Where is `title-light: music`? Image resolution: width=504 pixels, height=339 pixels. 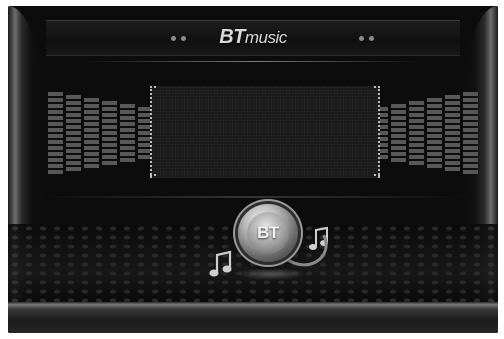 title-light: music is located at coordinates (265, 37).